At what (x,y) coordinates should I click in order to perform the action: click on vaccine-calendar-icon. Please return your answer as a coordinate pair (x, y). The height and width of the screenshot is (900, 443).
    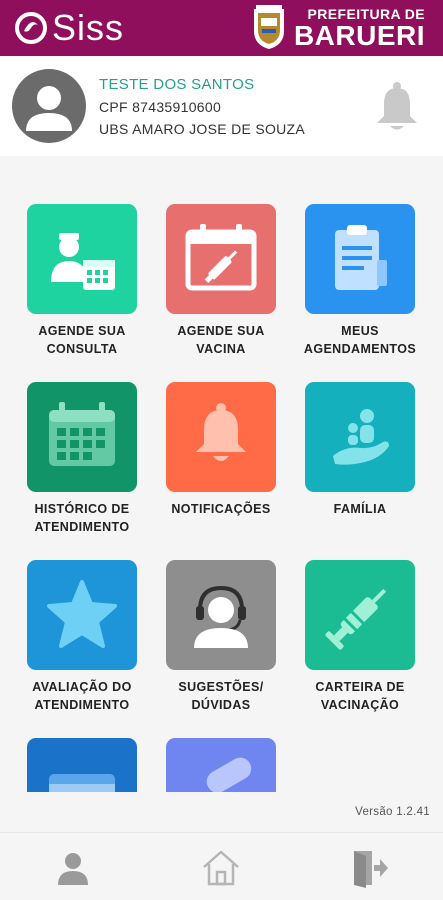
    Looking at the image, I should click on (221, 259).